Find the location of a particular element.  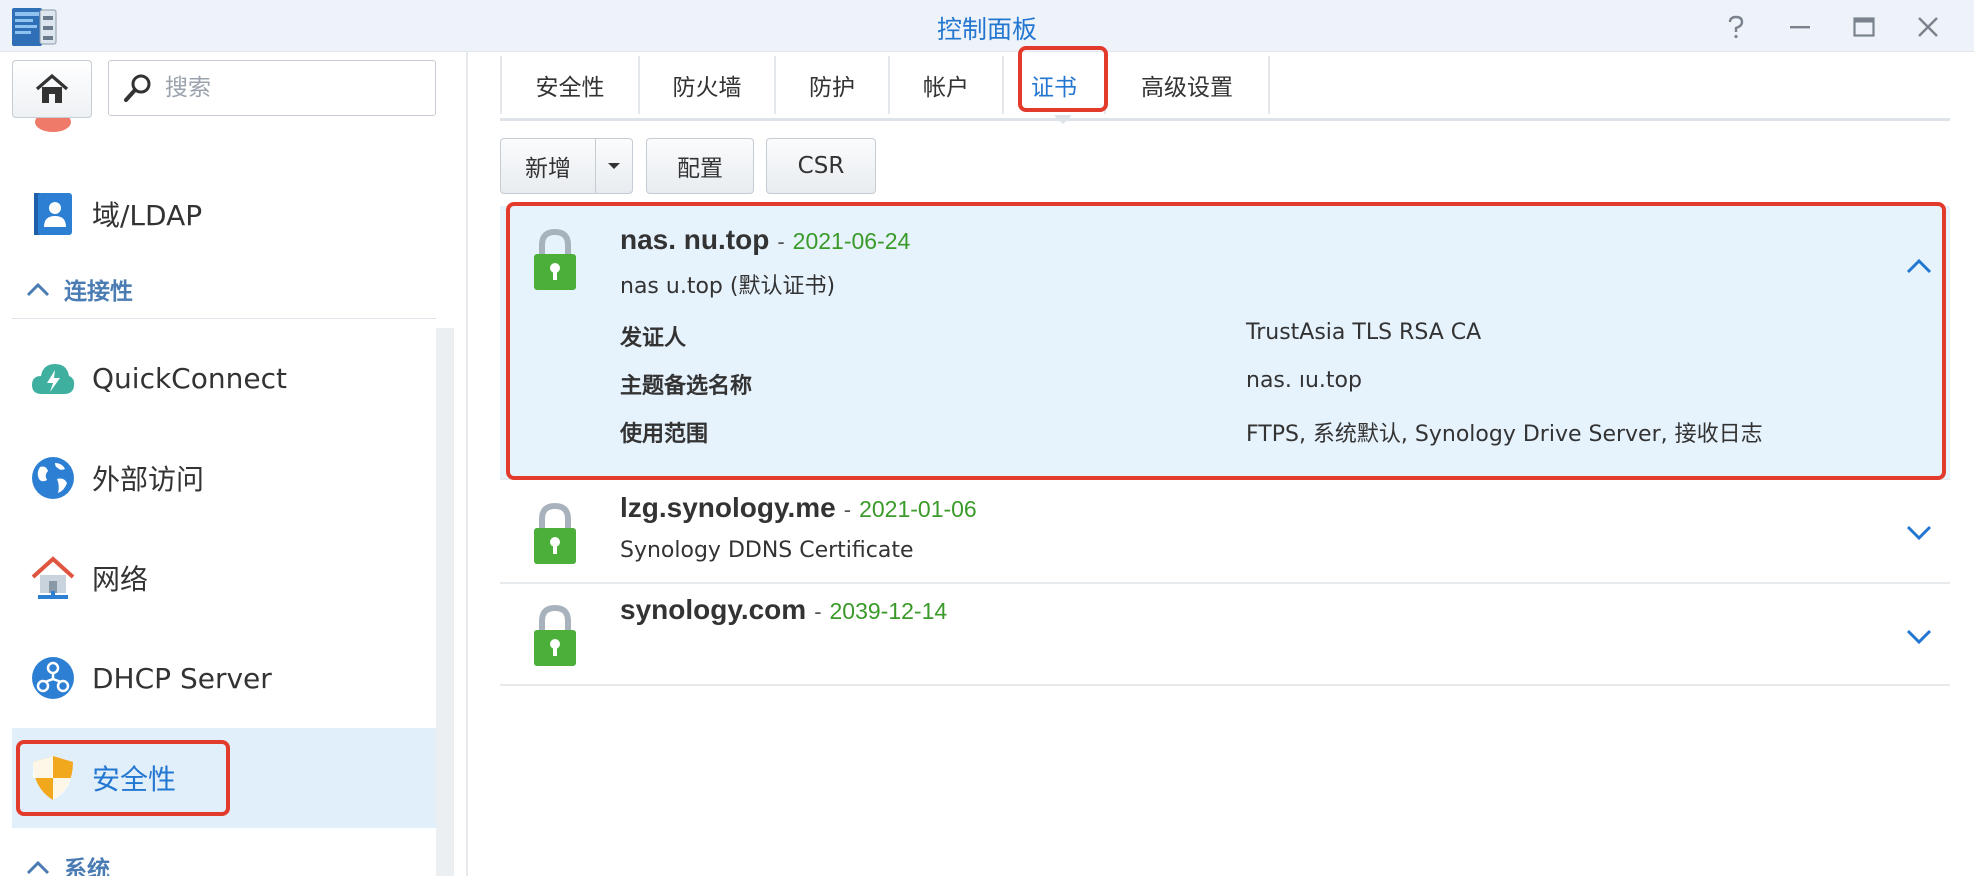

section-system-header: 系统 is located at coordinates (68, 863).